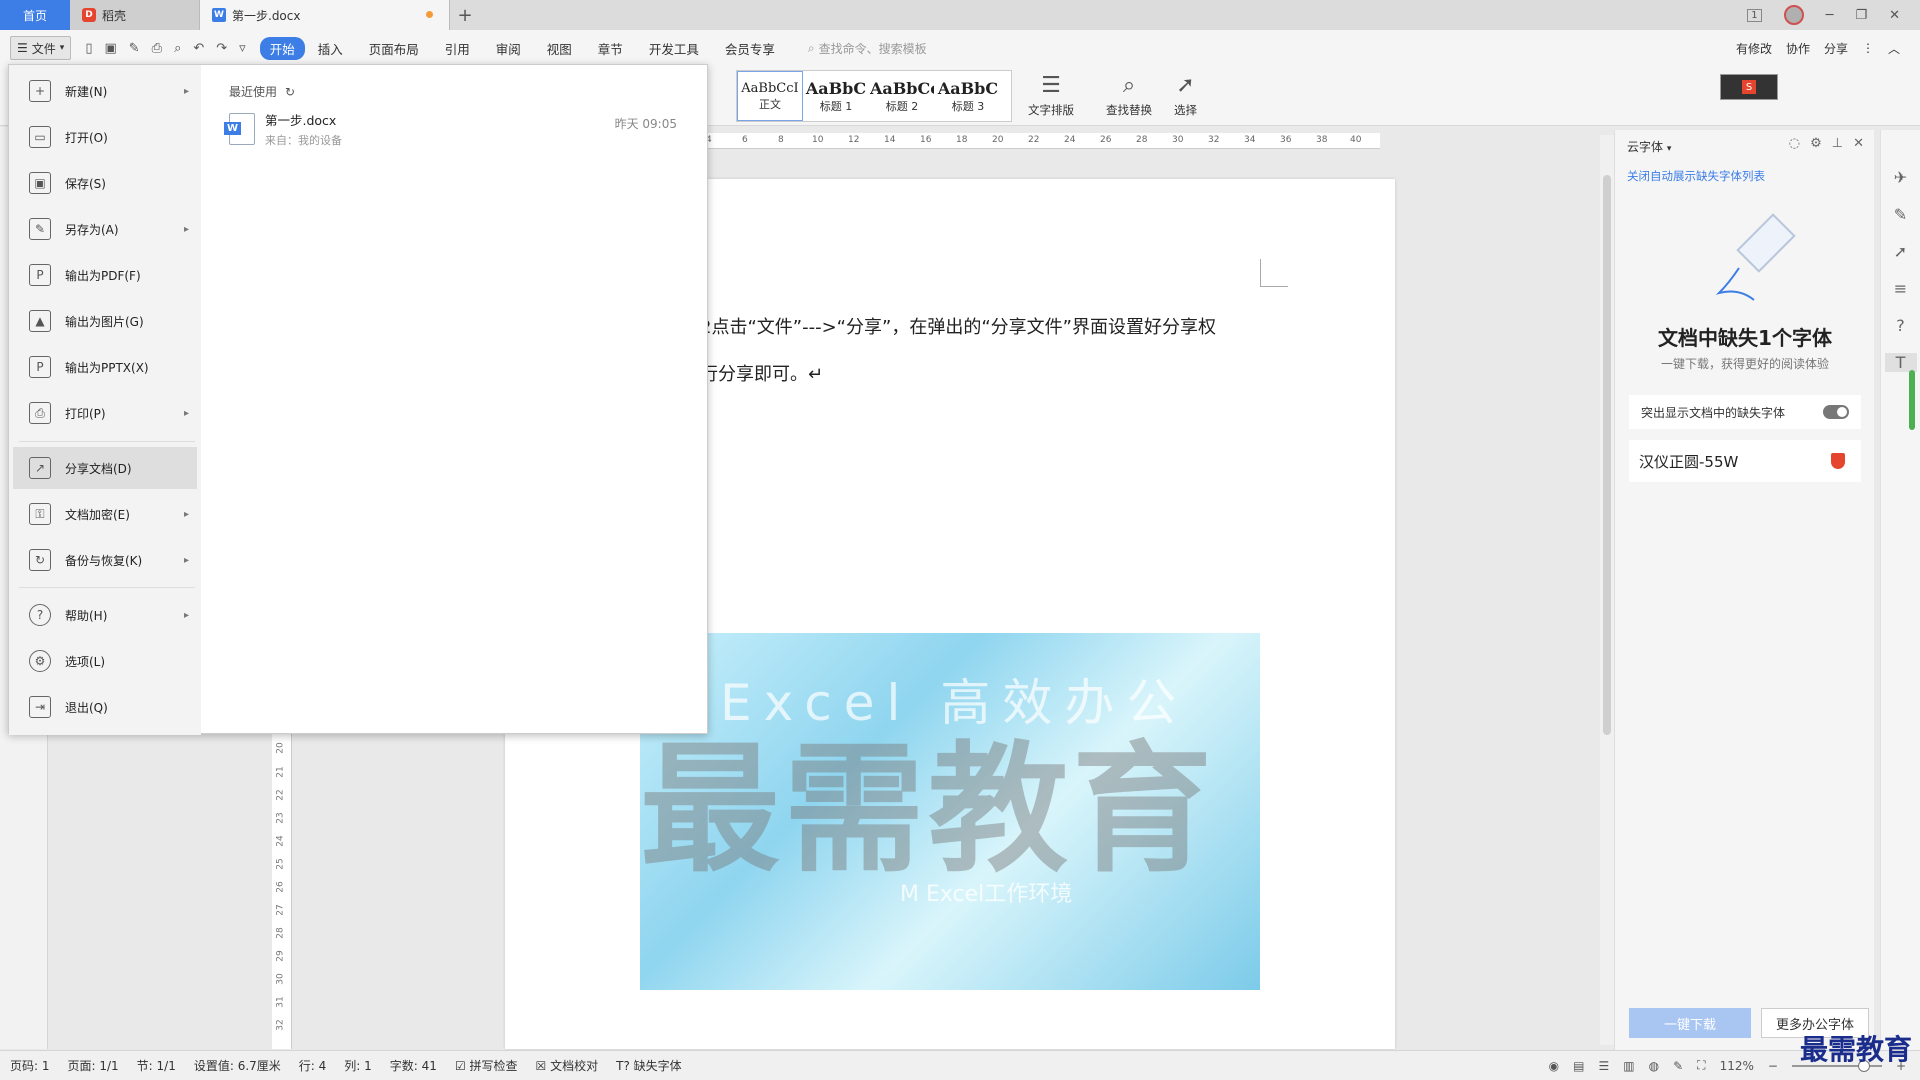 The image size is (1920, 1080). Describe the element at coordinates (221, 48) in the screenshot. I see `redo-icon: ↷` at that location.